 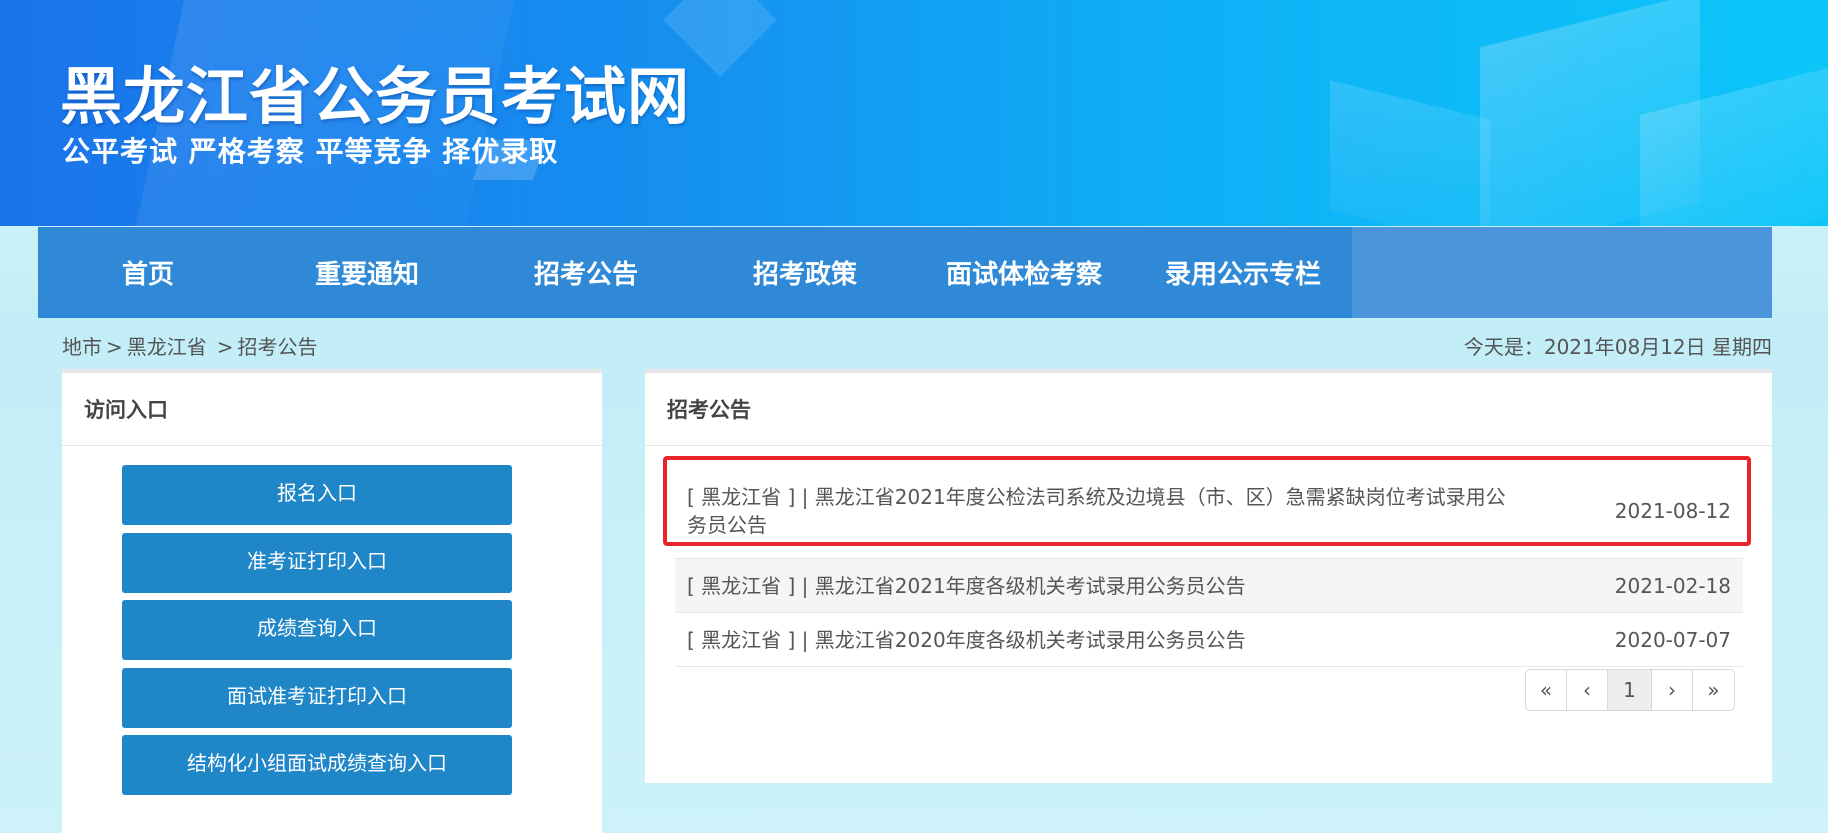 What do you see at coordinates (167, 347) in the screenshot?
I see `breadcrumb-item-province: 黑龙江省` at bounding box center [167, 347].